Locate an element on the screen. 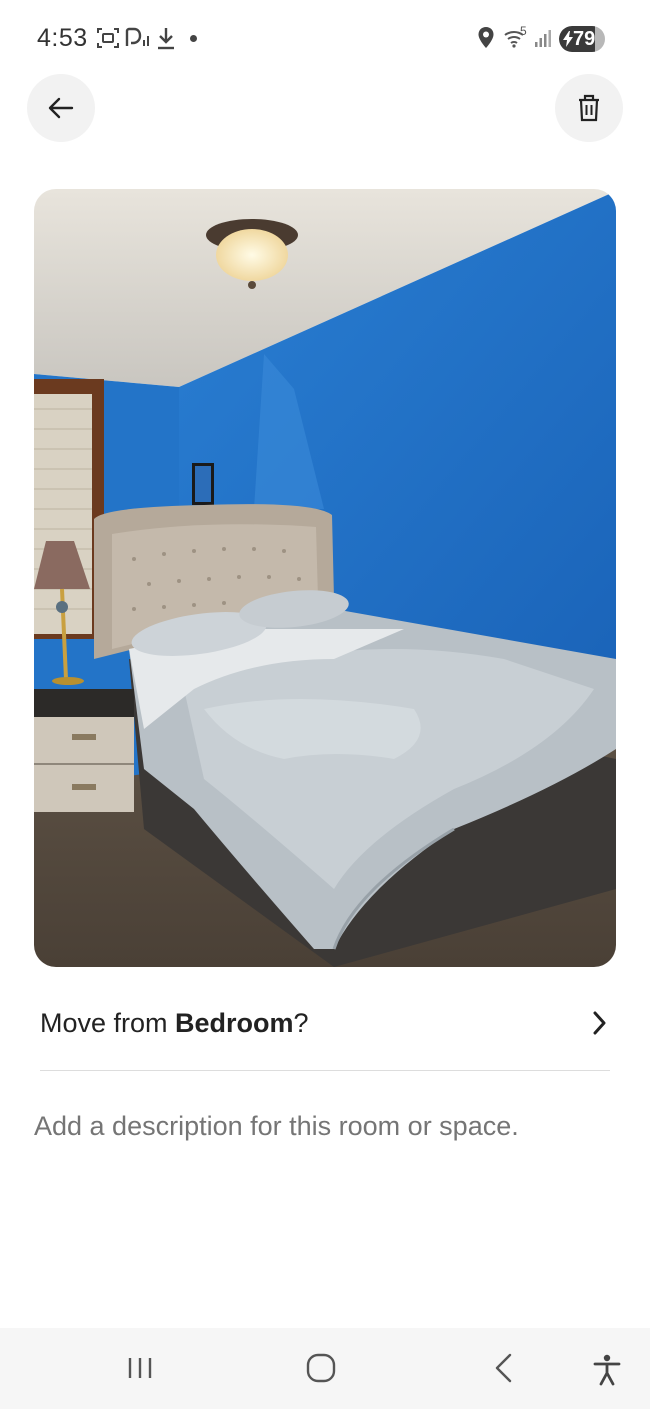 The image size is (650, 1409). home-icon is located at coordinates (321, 1370).